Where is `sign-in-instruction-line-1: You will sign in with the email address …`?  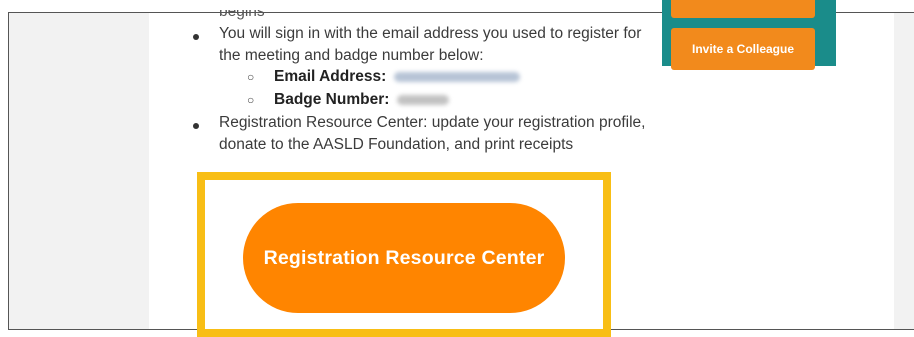
sign-in-instruction-line-1: You will sign in with the email address … is located at coordinates (430, 33).